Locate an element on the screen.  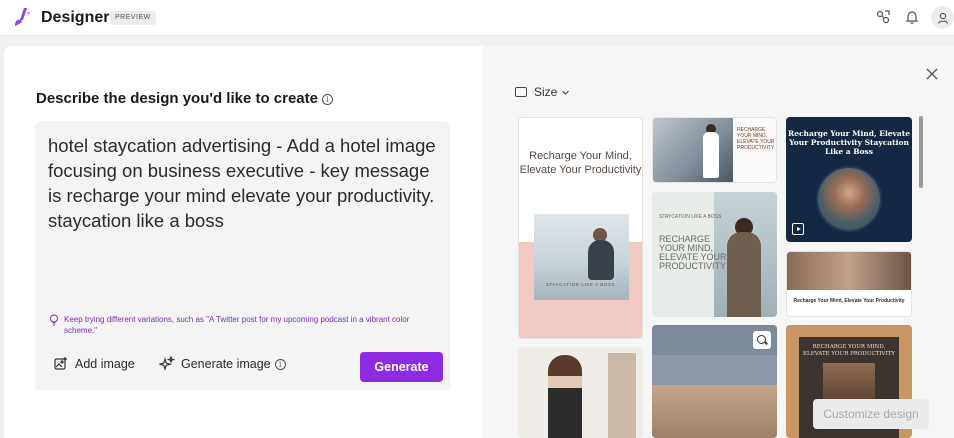
notification-icon is located at coordinates (912, 17).